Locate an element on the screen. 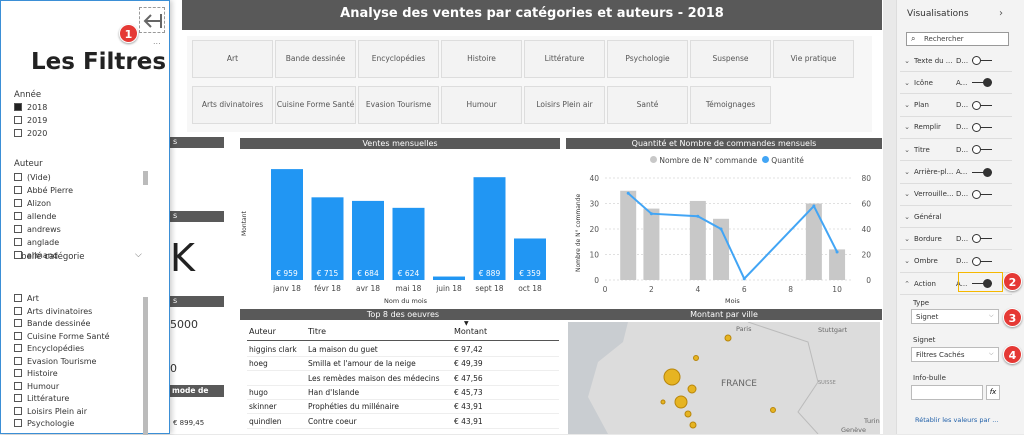 The width and height of the screenshot is (1024, 435). auteur-scrollbar is located at coordinates (145, 178).